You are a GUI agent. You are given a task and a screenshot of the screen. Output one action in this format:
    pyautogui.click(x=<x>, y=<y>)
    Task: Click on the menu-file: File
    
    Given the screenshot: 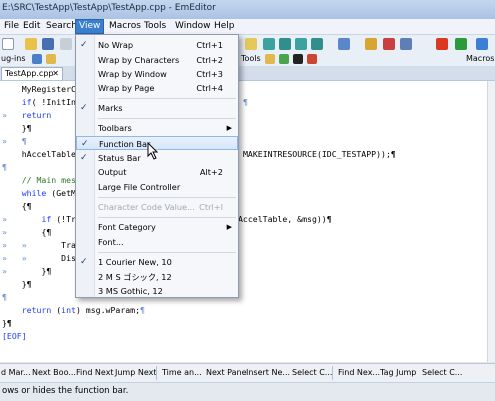 What is the action you would take?
    pyautogui.click(x=11, y=26)
    